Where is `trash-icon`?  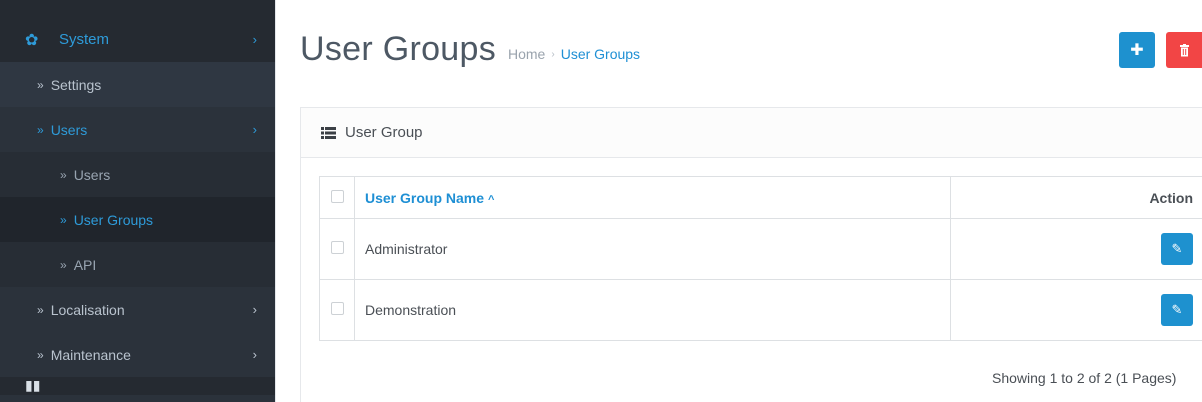
trash-icon is located at coordinates (1184, 49).